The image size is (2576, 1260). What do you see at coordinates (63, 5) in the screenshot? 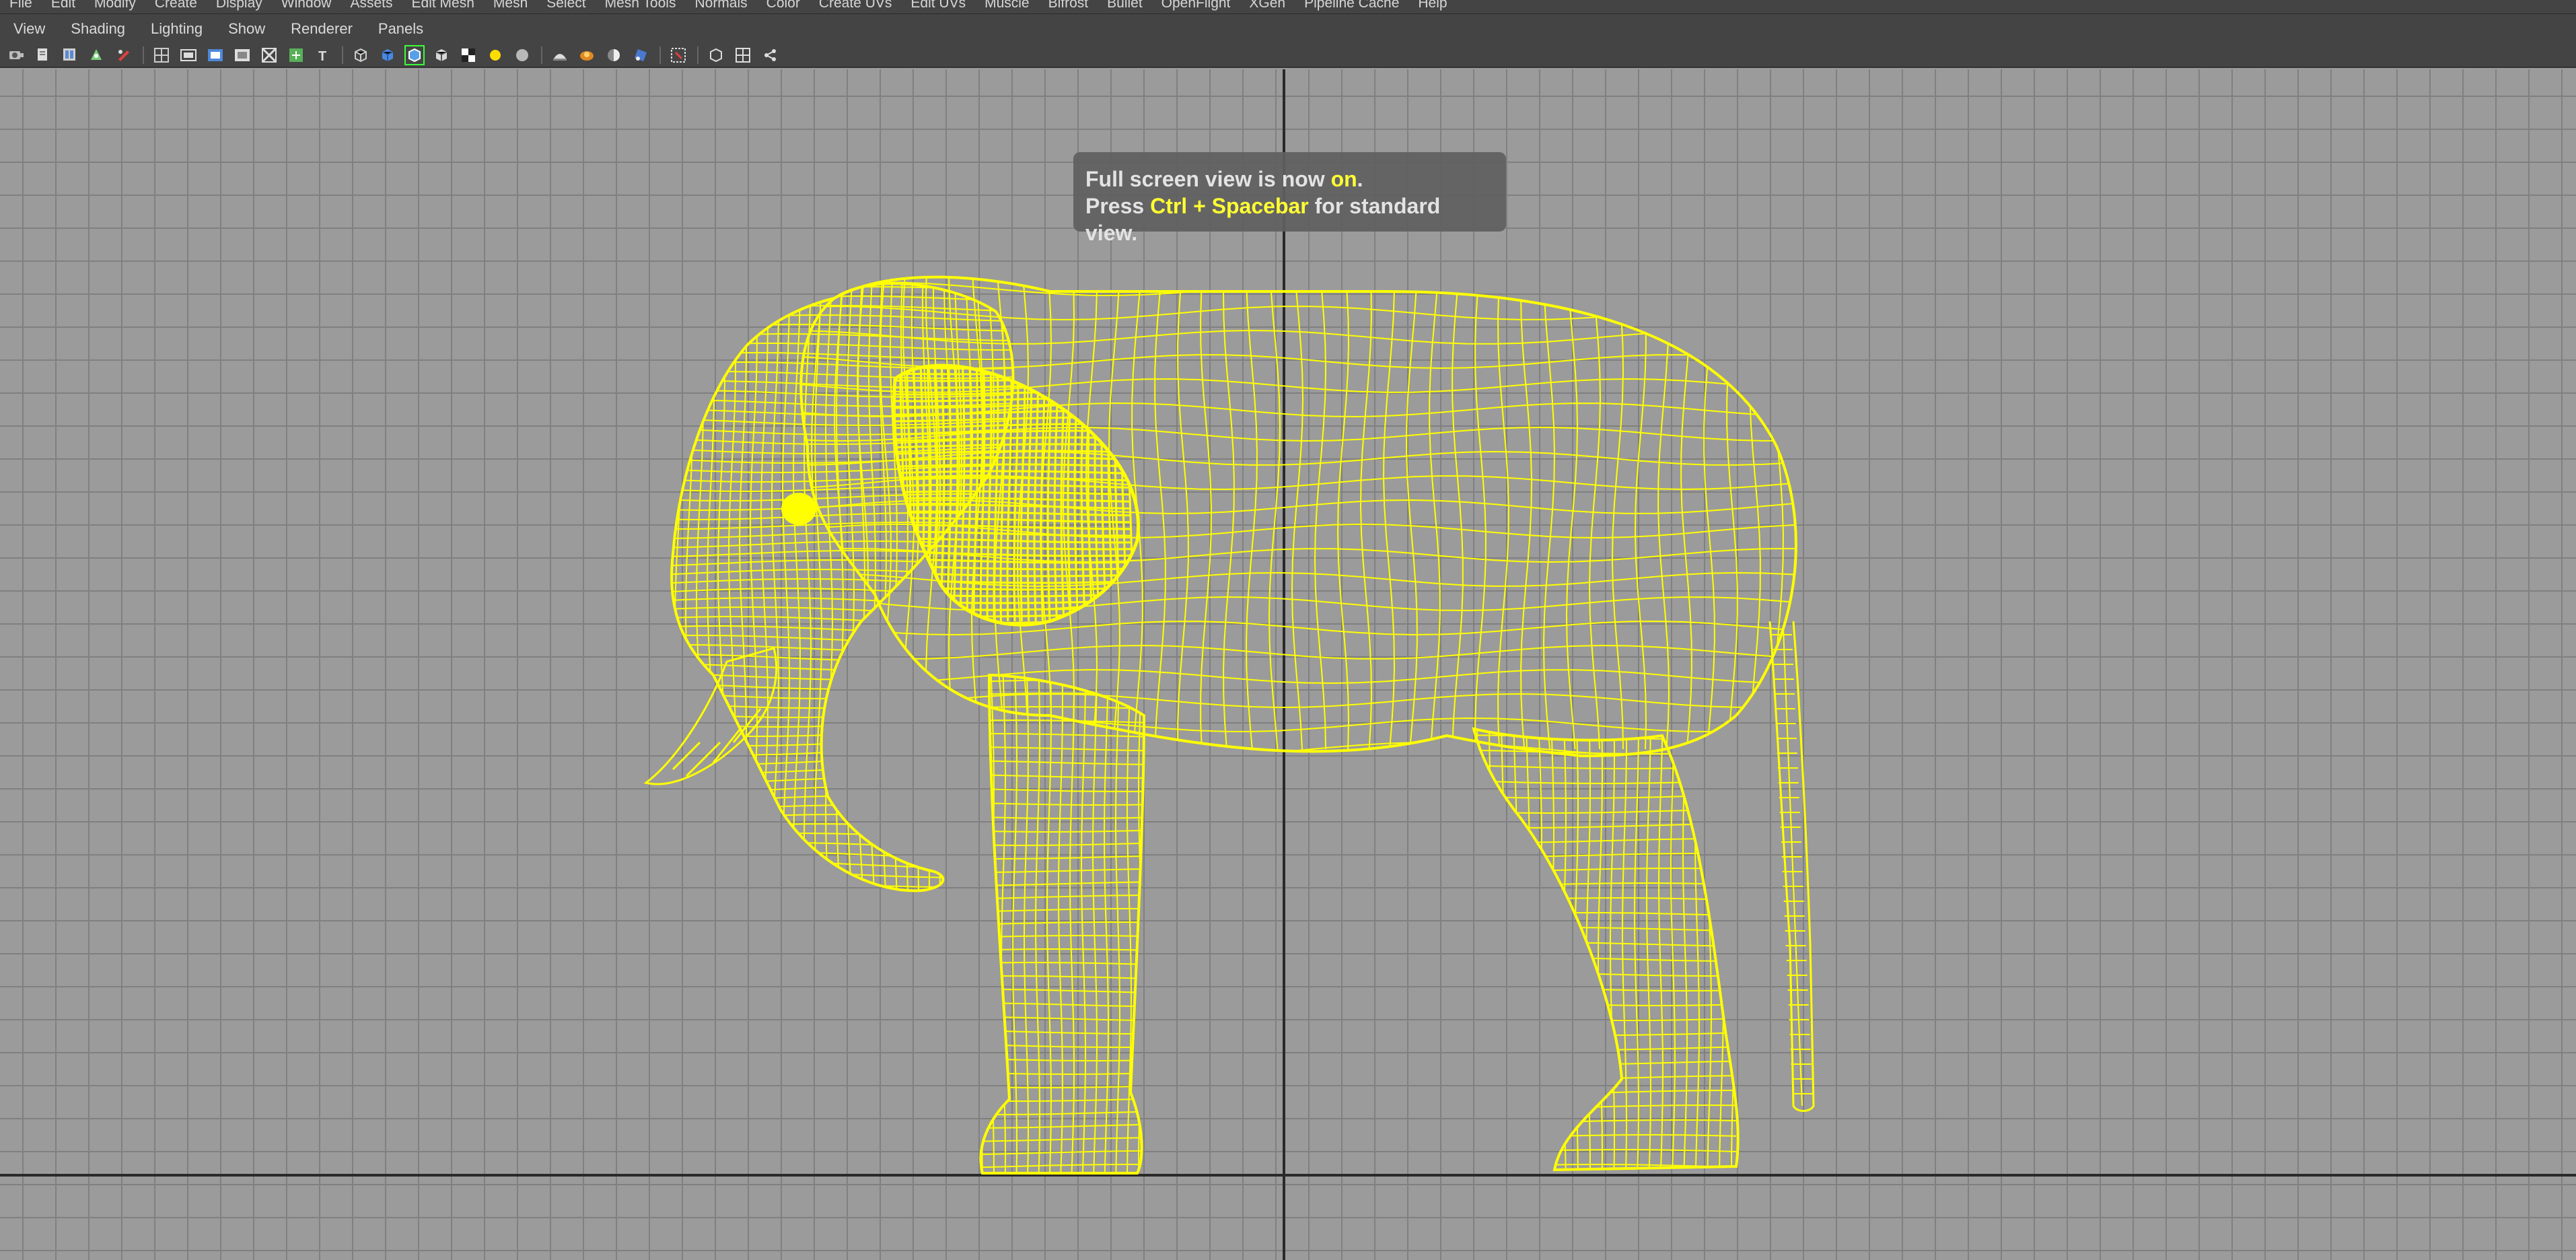
I see `main-menu-edit: Edit` at bounding box center [63, 5].